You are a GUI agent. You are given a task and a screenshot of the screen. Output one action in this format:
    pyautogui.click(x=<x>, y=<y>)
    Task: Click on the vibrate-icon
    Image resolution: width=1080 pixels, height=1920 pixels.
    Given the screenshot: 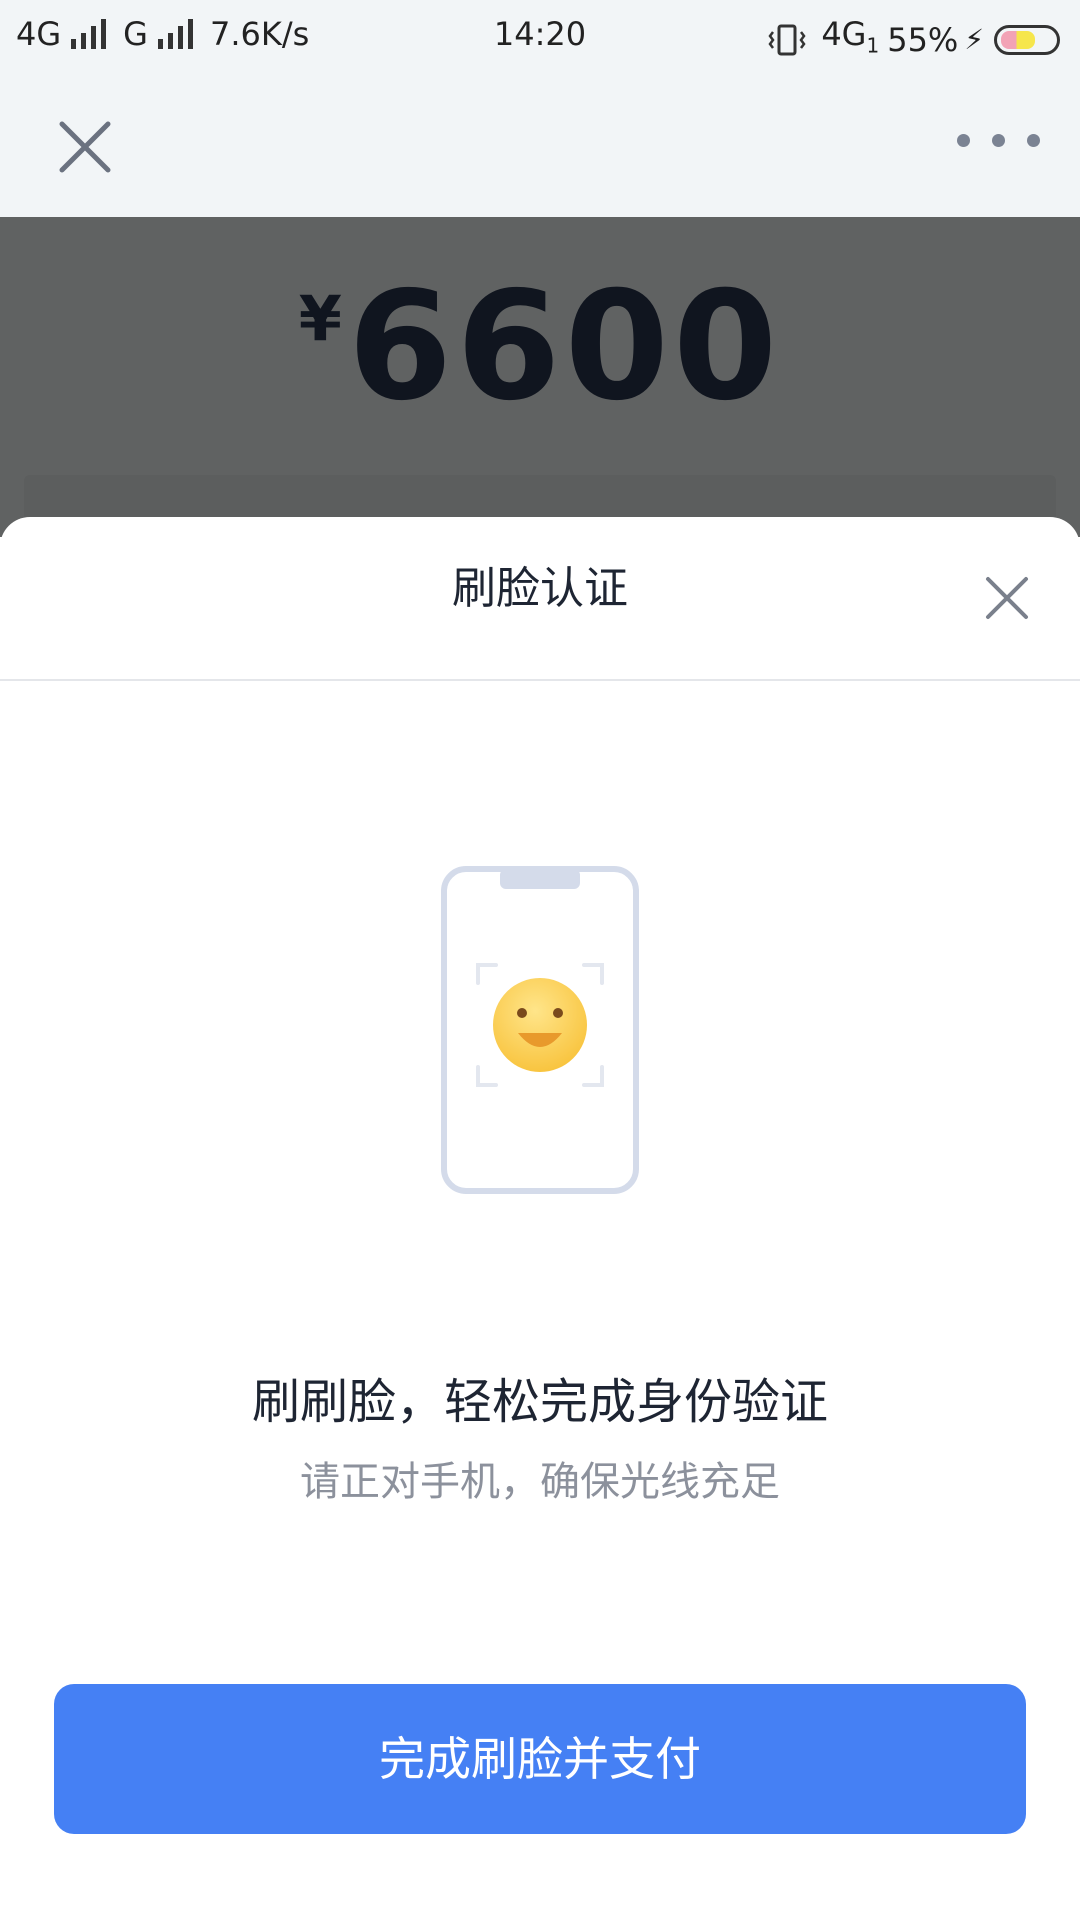 What is the action you would take?
    pyautogui.click(x=787, y=40)
    